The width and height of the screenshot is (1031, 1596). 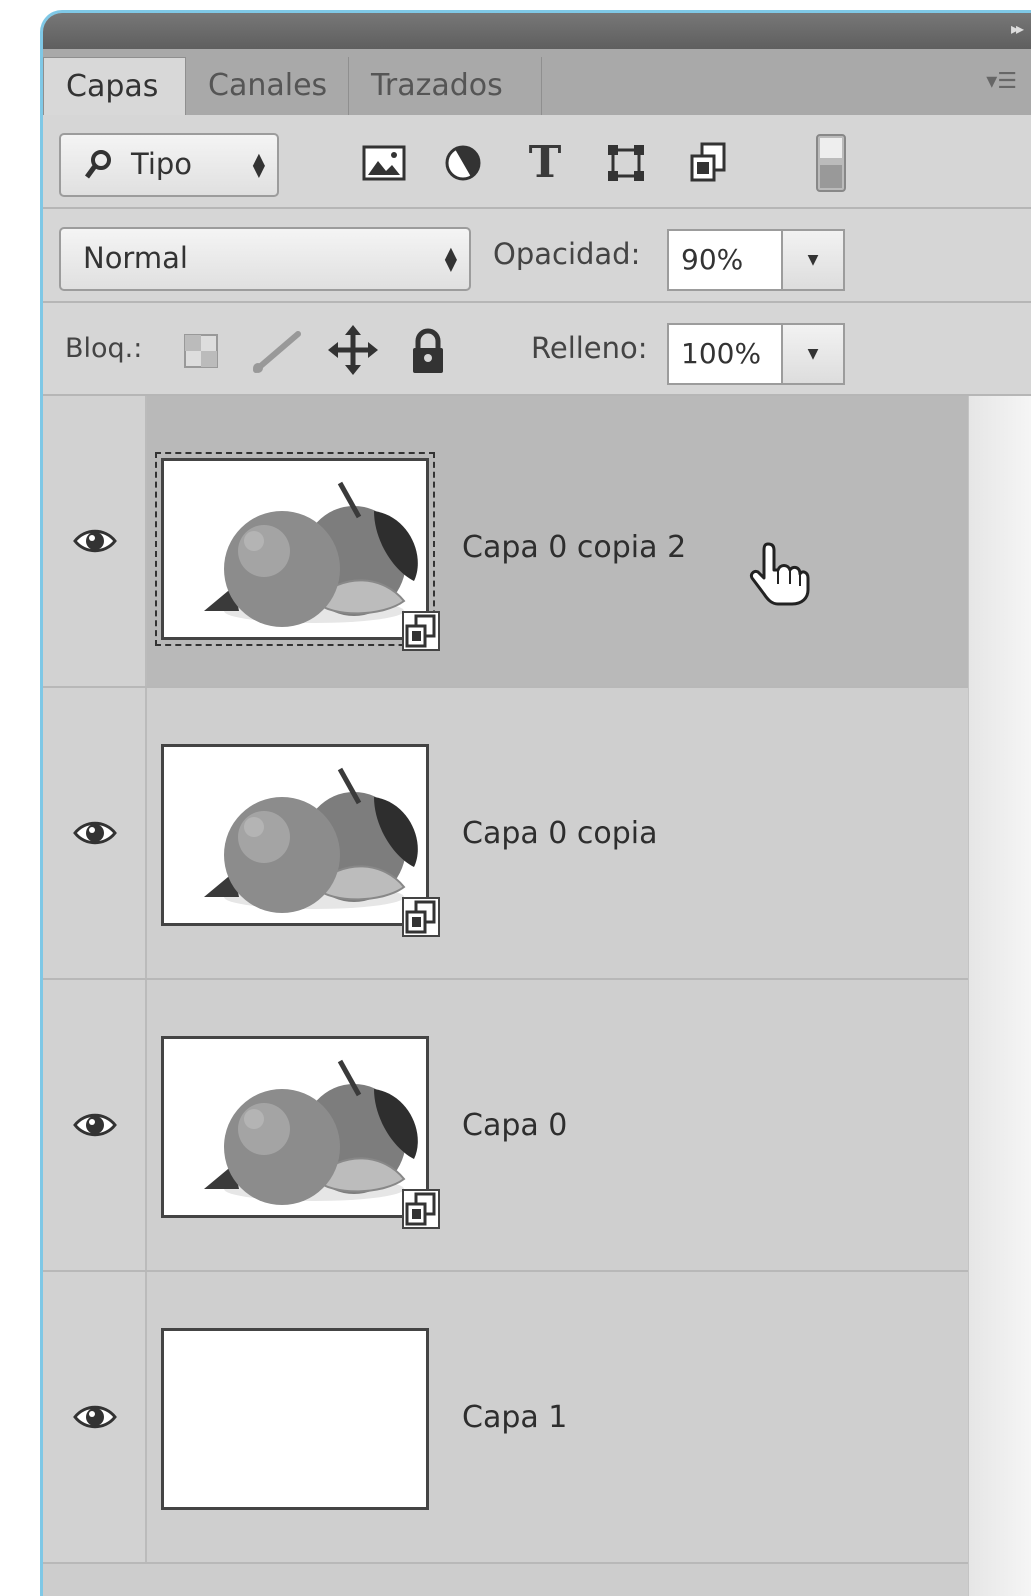 I want to click on fill-input: 100%, so click(x=725, y=354).